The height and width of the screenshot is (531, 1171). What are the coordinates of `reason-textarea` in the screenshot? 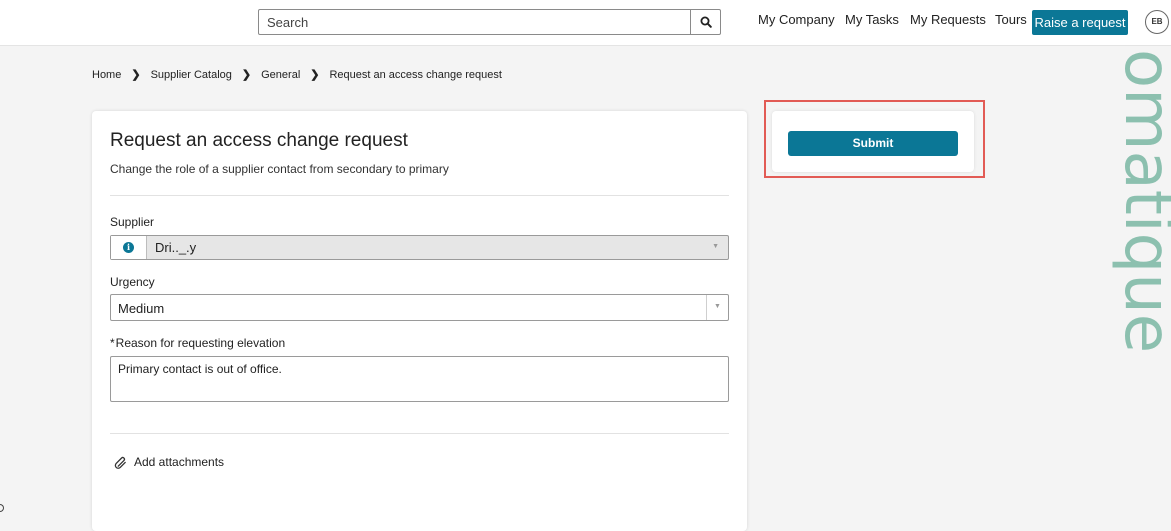 It's located at (419, 379).